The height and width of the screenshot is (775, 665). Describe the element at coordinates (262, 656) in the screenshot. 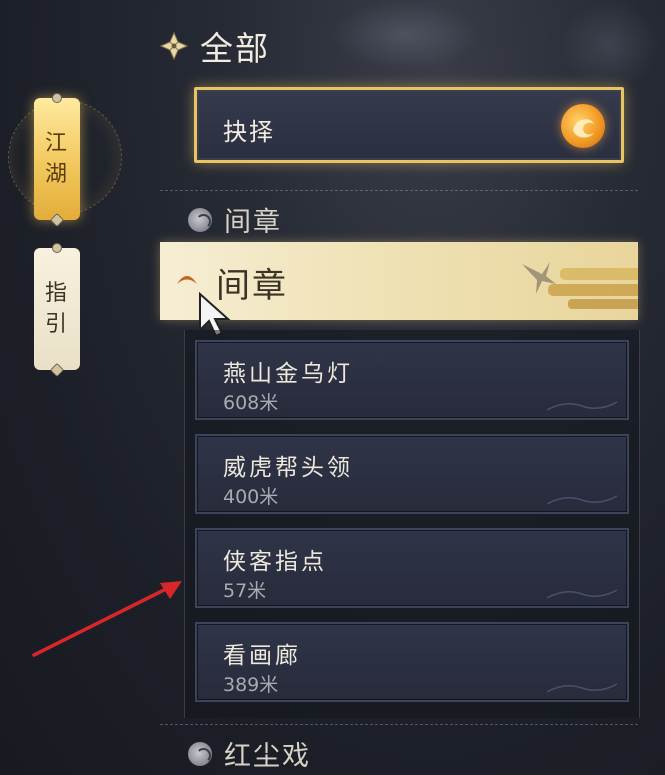

I see `quest-name: 看画廊` at that location.